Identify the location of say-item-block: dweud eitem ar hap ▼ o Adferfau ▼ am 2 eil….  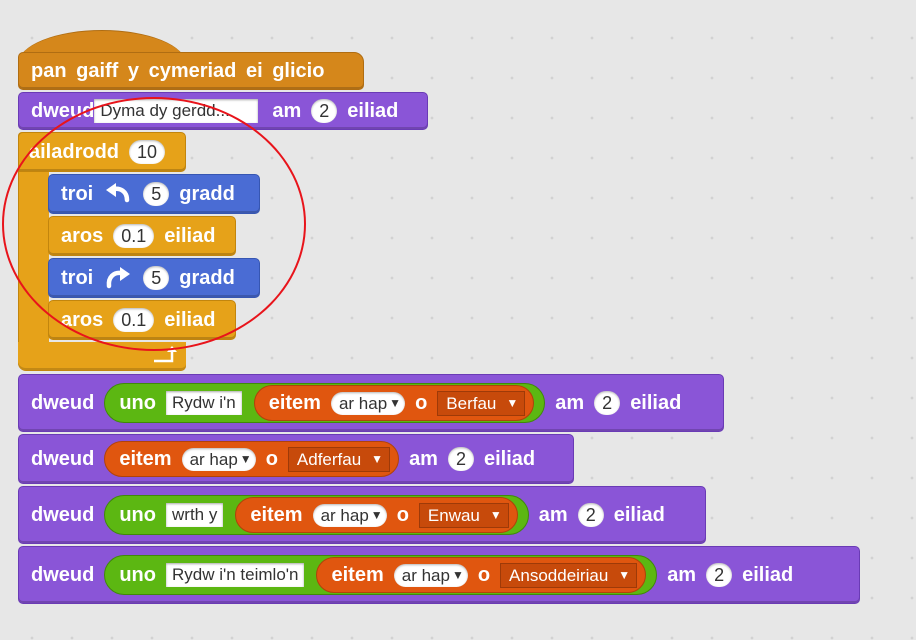
(296, 459).